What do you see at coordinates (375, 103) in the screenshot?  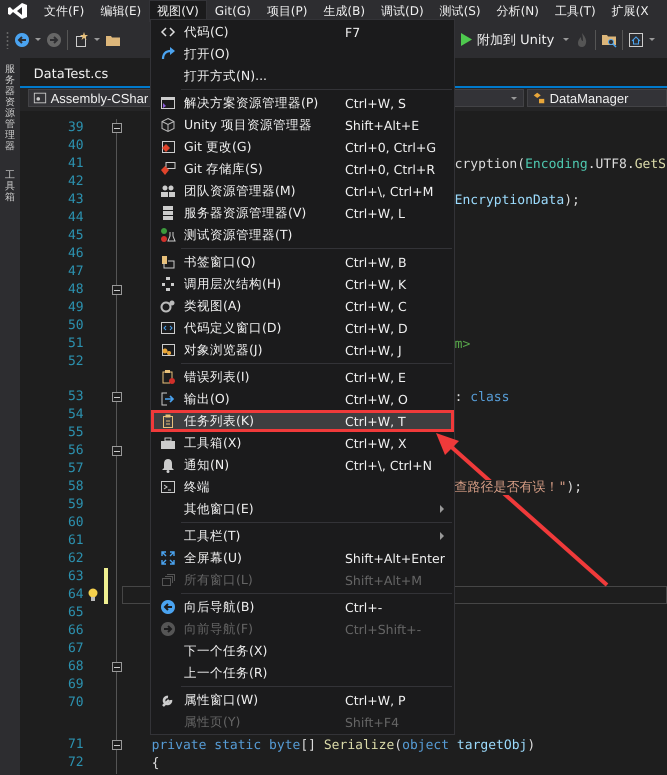 I see `shortcut-label: Ctrl+W, S` at bounding box center [375, 103].